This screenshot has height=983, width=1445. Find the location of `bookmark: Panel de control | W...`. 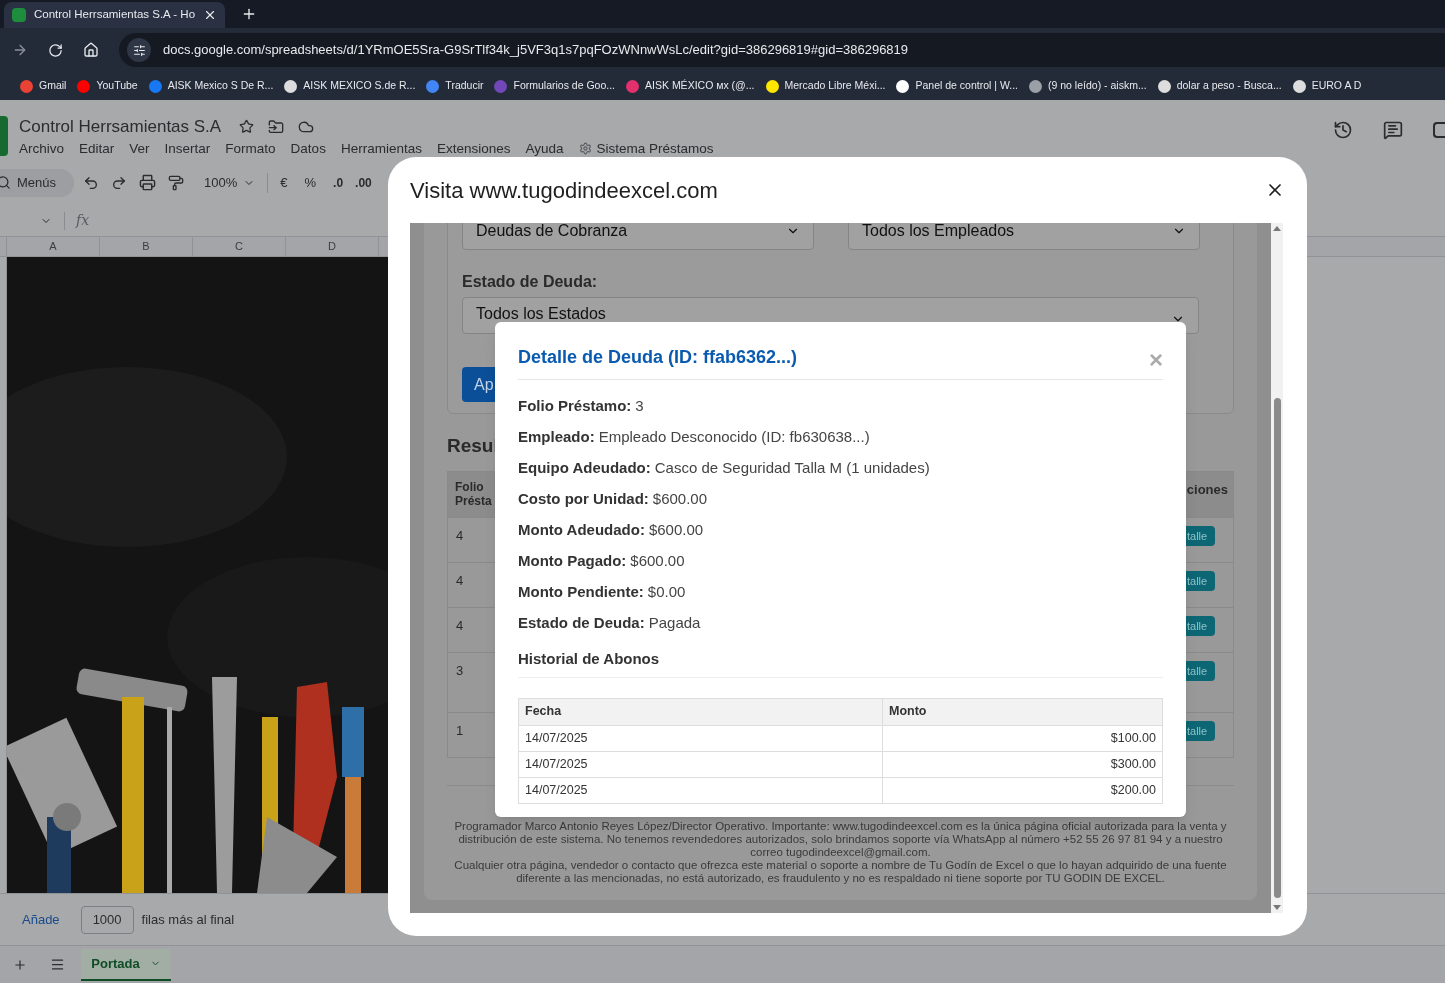

bookmark: Panel de control | W... is located at coordinates (957, 86).